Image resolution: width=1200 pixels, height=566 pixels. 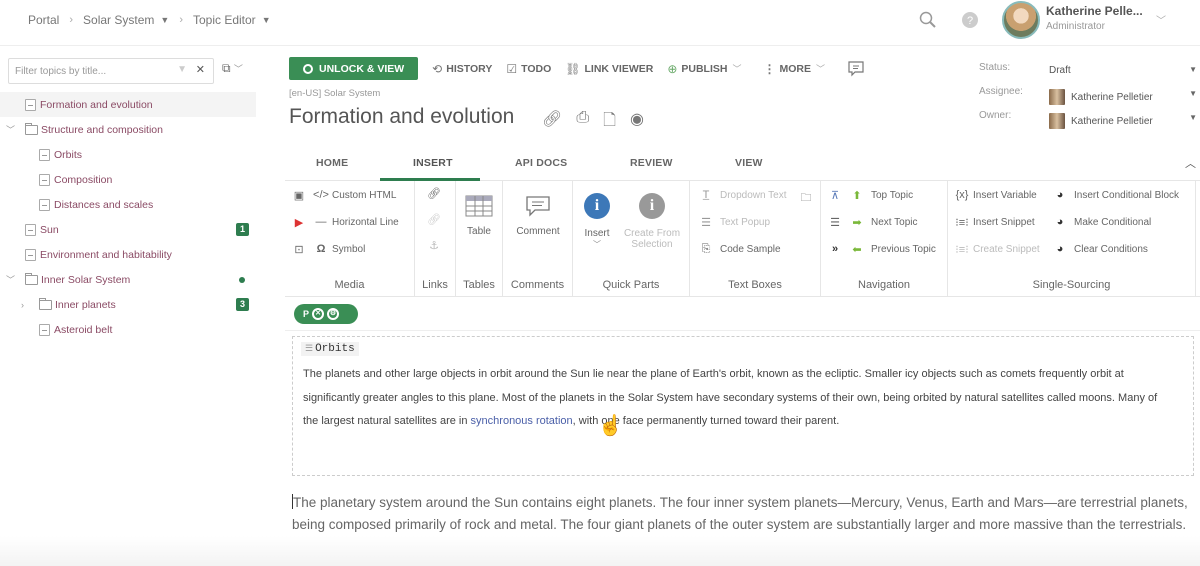 I want to click on tree-item-label: Inner planets, so click(x=85, y=304).